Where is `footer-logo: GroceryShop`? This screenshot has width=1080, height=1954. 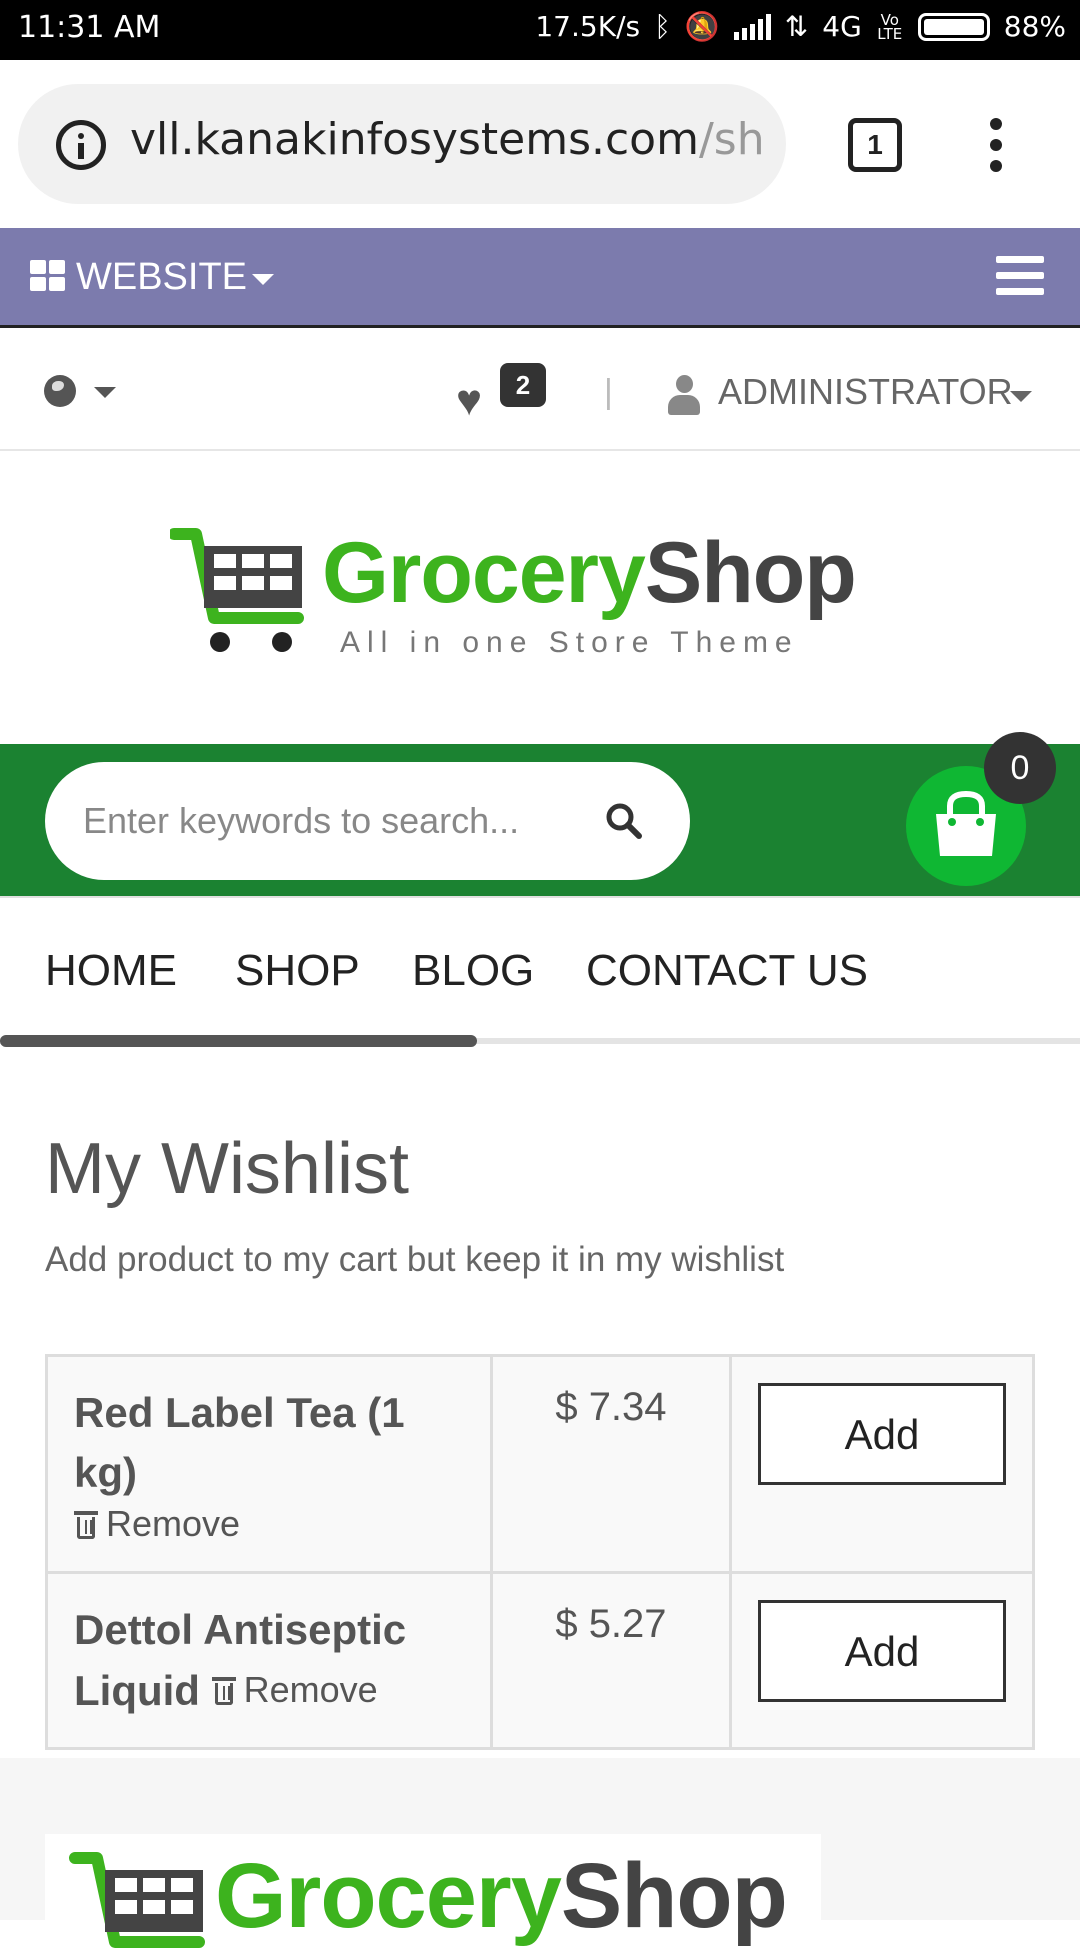
footer-logo: GroceryShop is located at coordinates (433, 1894).